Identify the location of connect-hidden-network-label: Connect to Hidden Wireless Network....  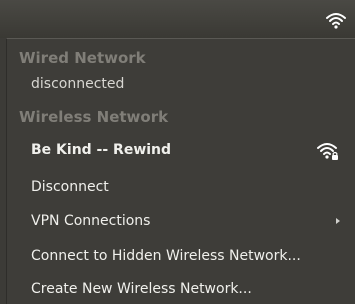
(166, 256).